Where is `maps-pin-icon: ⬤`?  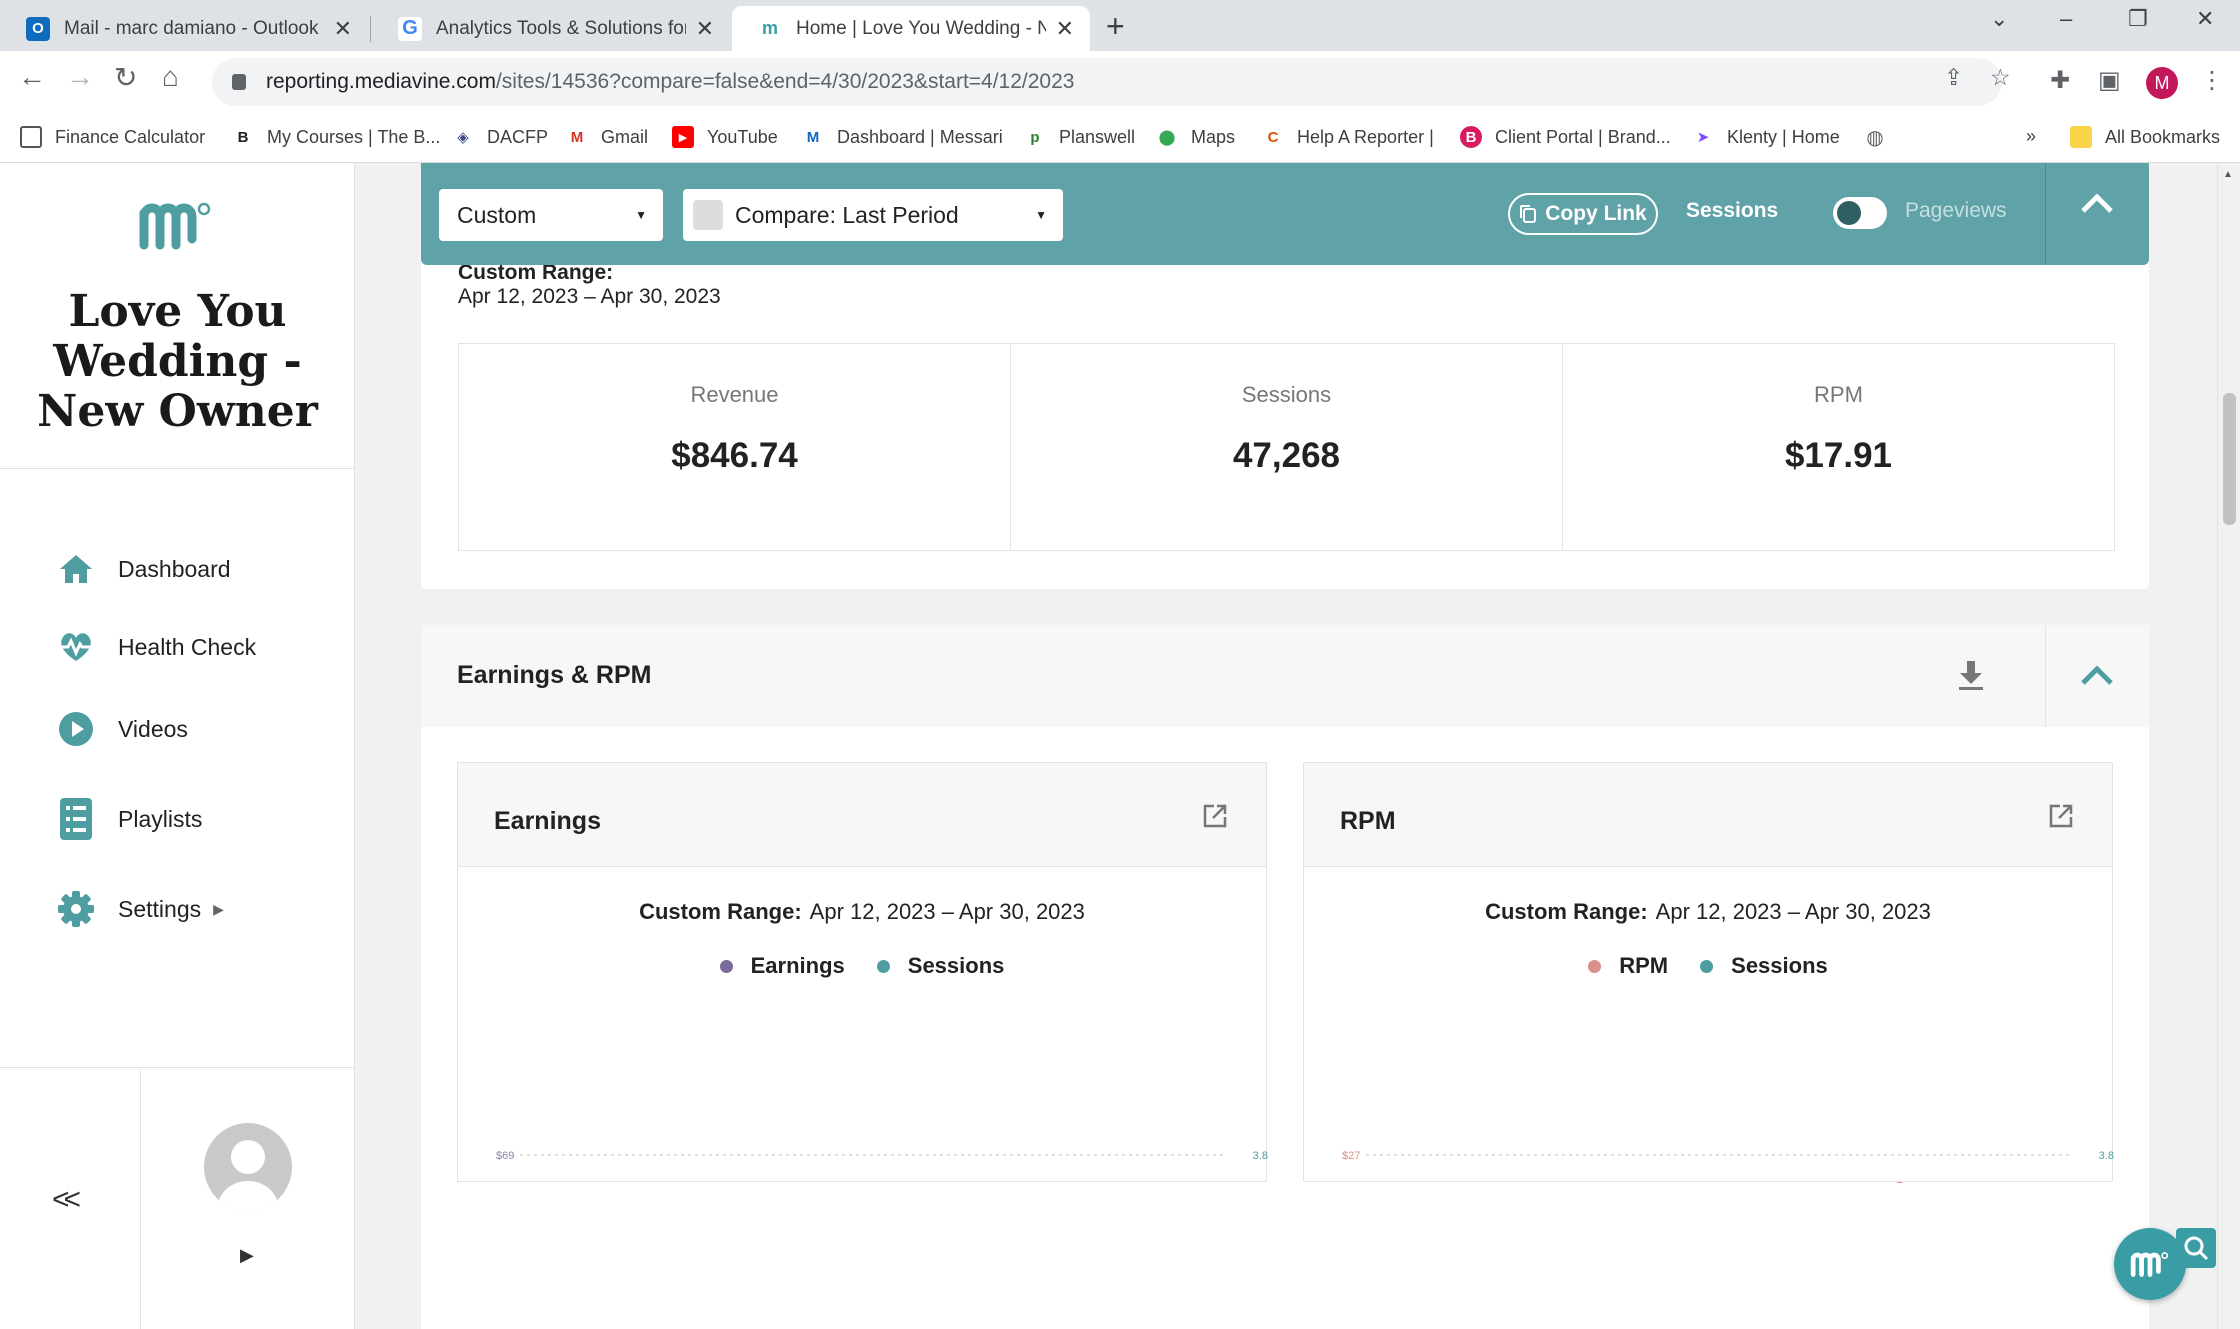
maps-pin-icon: ⬤ is located at coordinates (1167, 137).